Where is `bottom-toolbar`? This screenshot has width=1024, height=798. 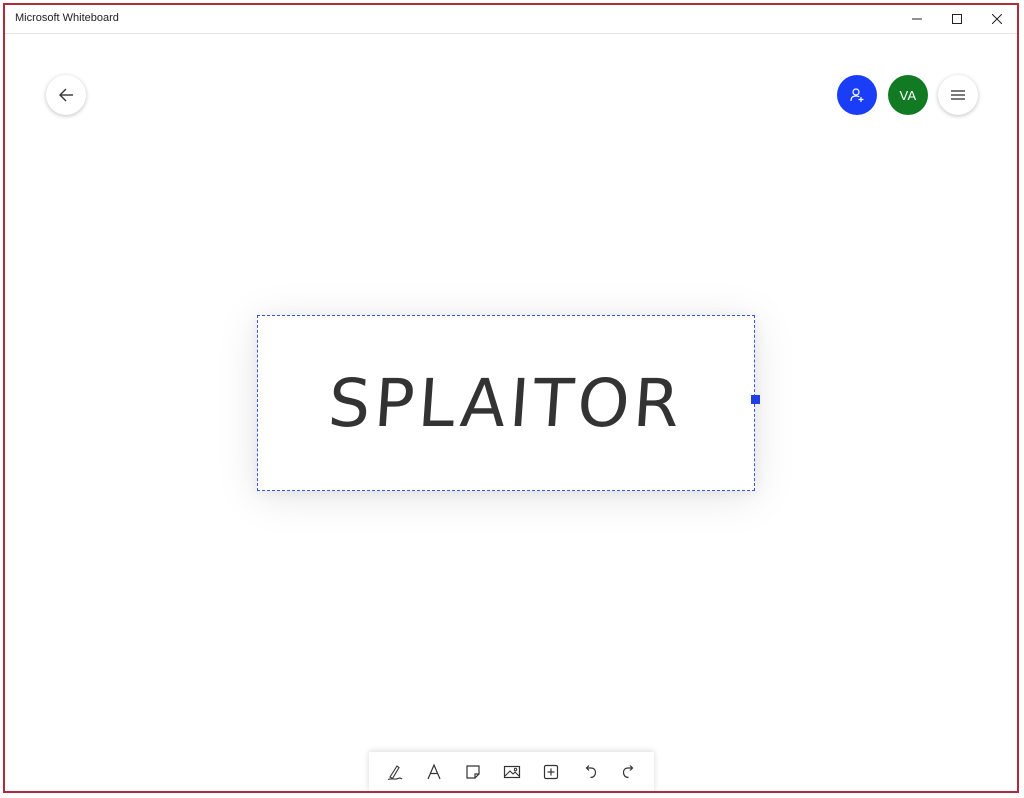 bottom-toolbar is located at coordinates (511, 771).